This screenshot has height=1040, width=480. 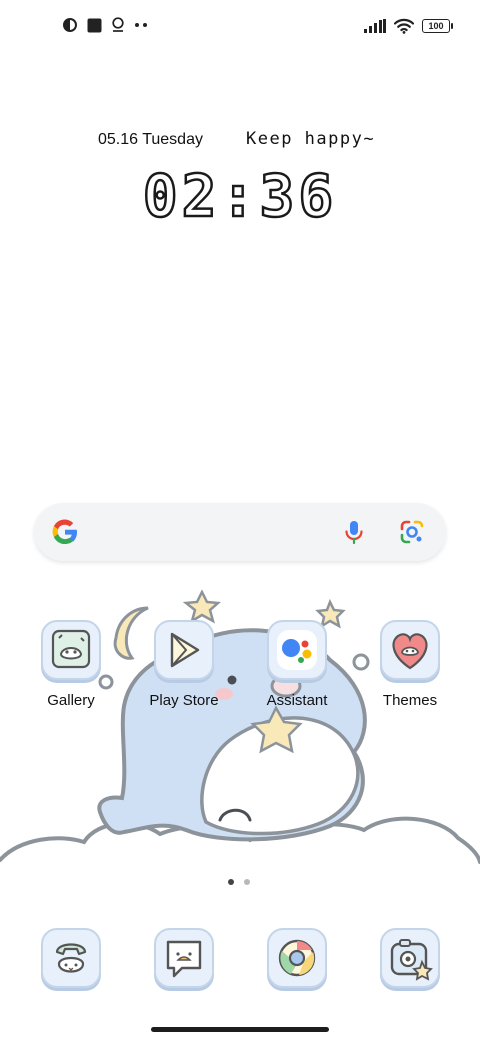 I want to click on dock-messages, so click(x=184, y=958).